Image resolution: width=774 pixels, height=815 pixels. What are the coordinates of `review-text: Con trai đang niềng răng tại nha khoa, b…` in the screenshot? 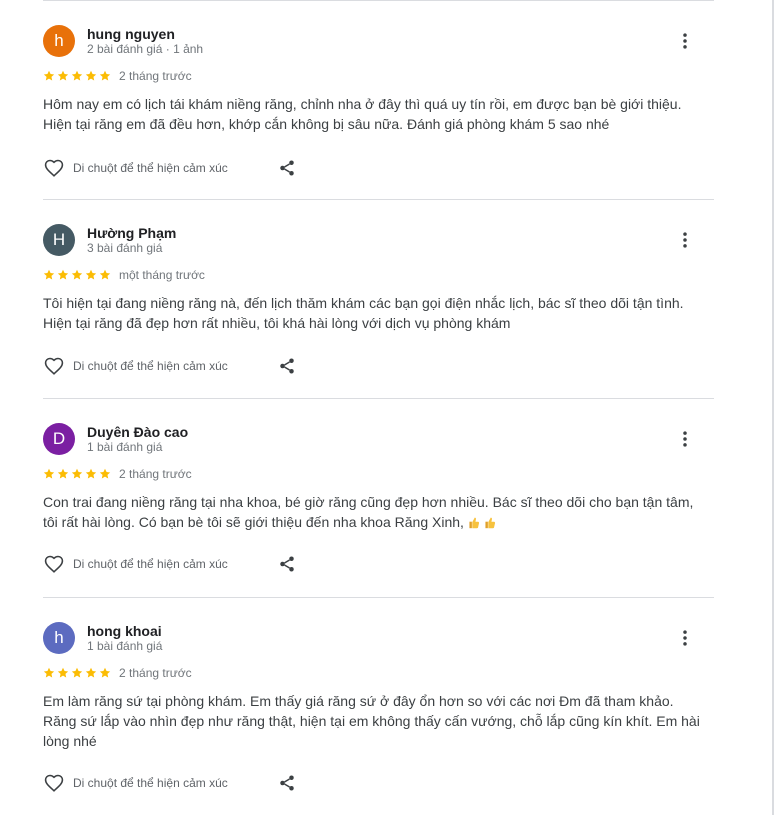 It's located at (375, 512).